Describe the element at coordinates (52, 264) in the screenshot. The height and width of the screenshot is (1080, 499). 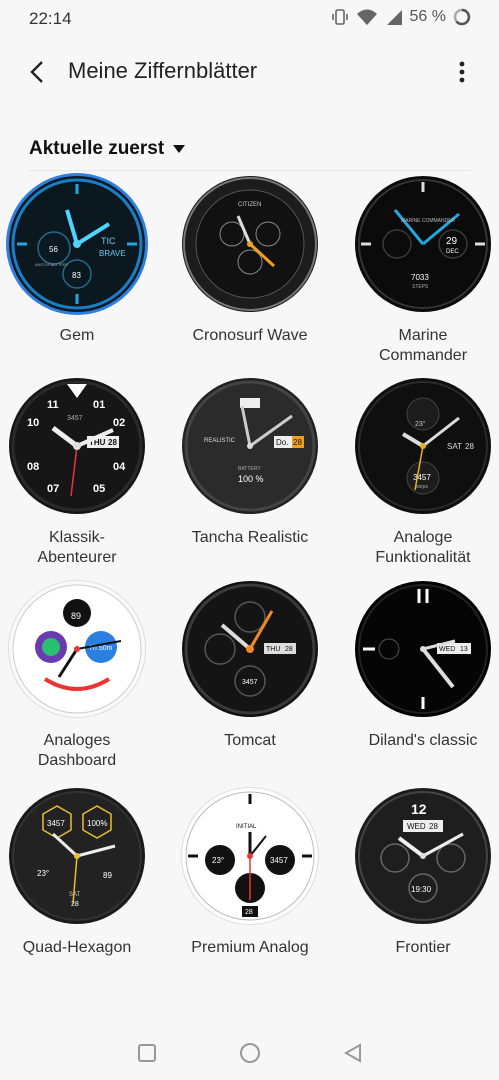
I see `face-text: WATCH BATTERY` at that location.